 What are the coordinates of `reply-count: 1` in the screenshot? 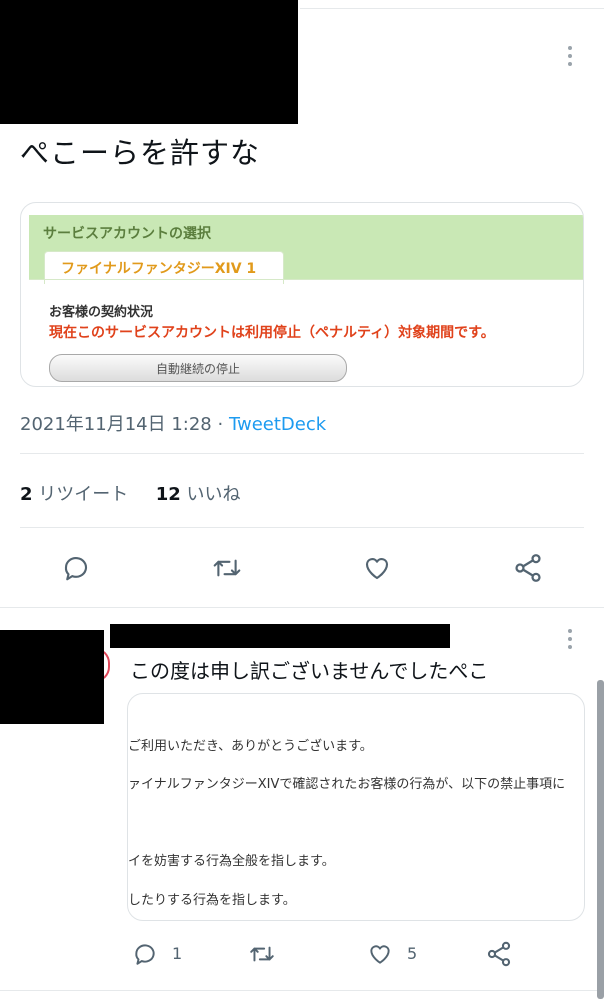 It's located at (177, 953).